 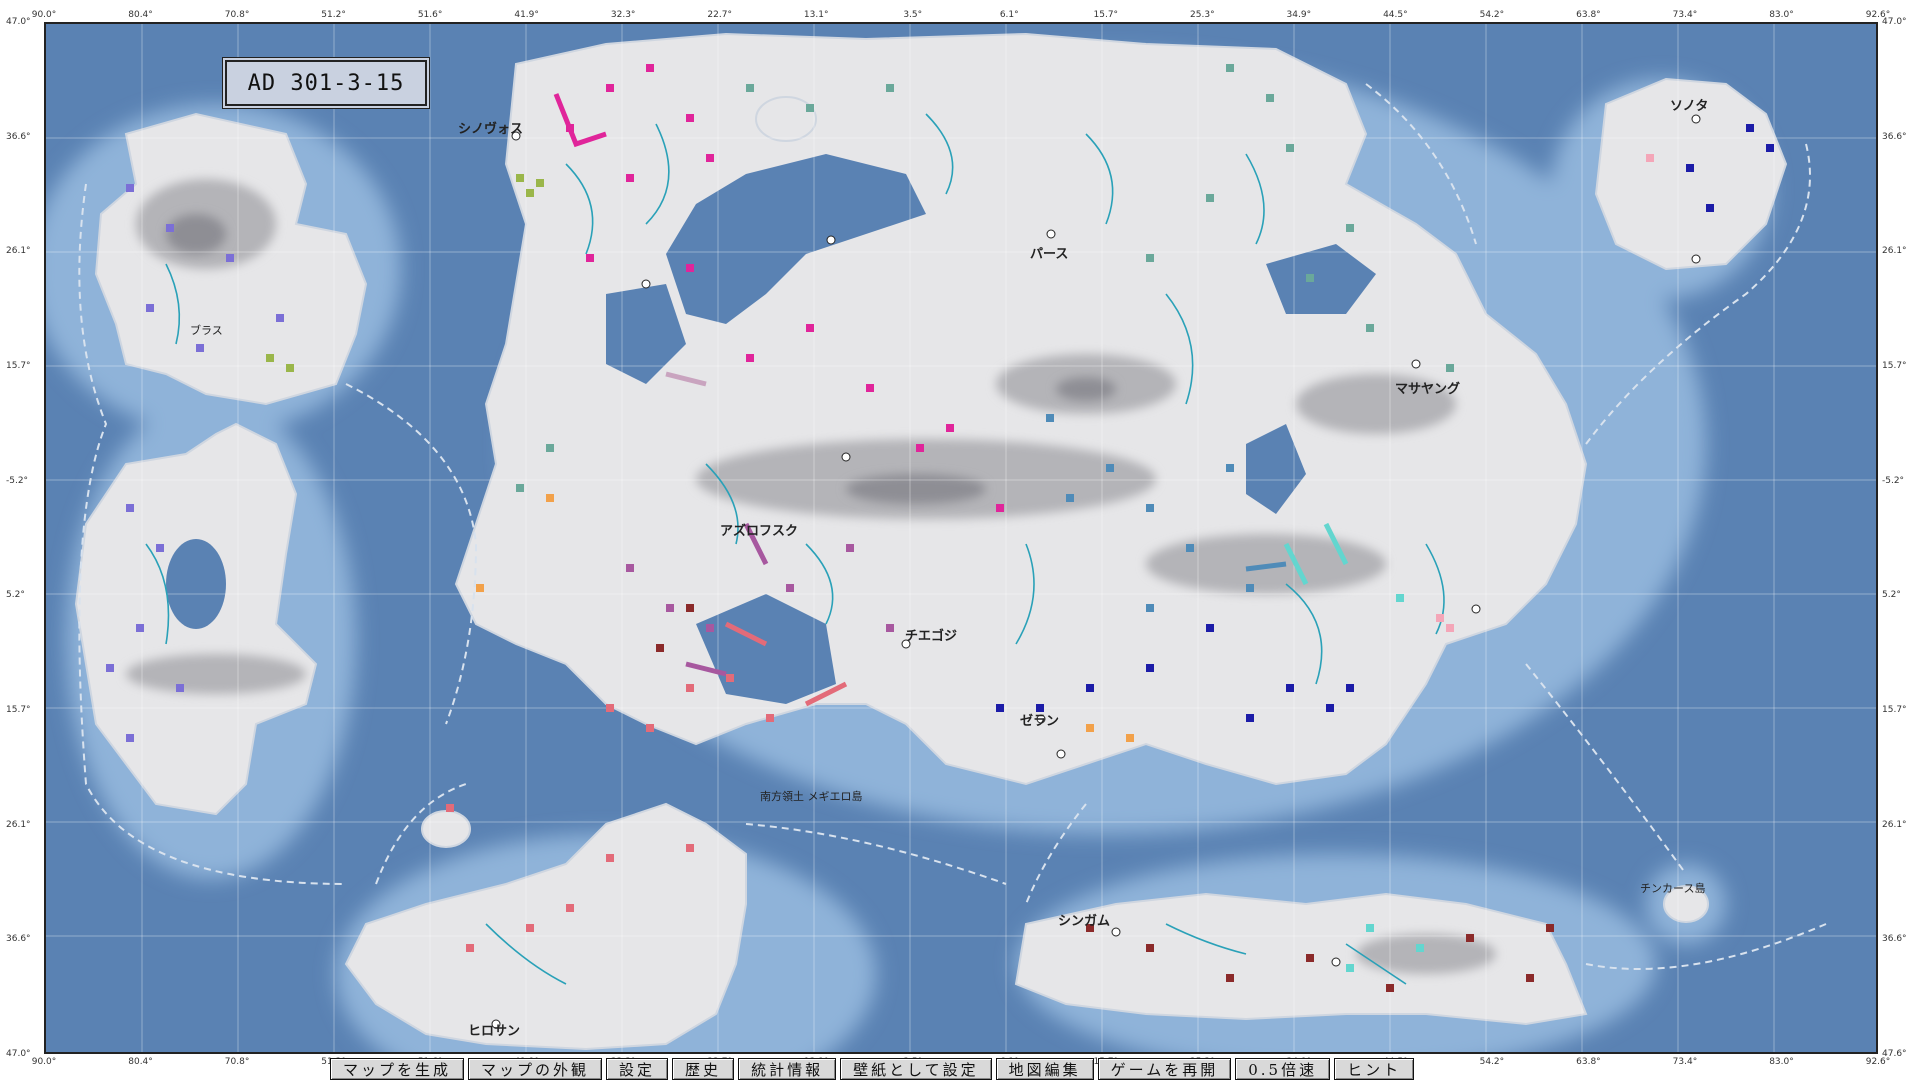 What do you see at coordinates (1673, 888) in the screenshot?
I see `map-label-chinkaasu: チンカース島` at bounding box center [1673, 888].